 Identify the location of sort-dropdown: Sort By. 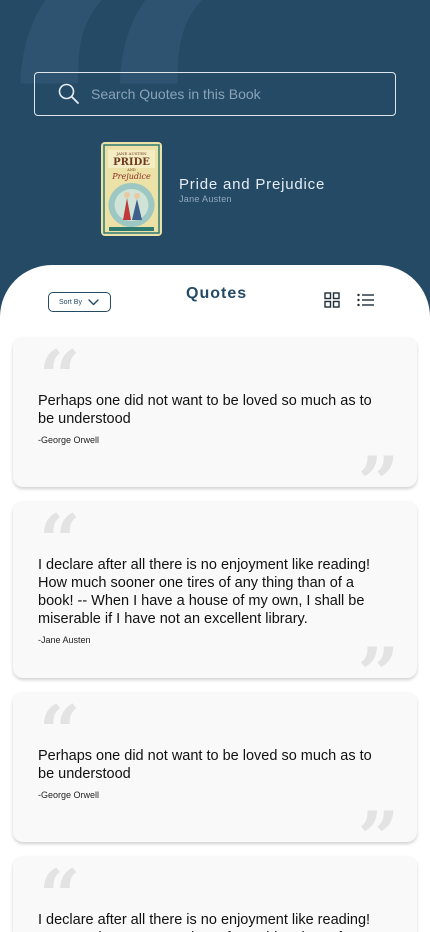
(79, 302).